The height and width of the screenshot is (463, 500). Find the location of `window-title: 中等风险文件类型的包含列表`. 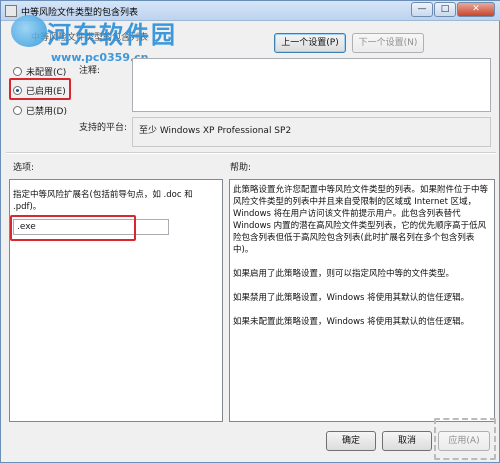

window-title: 中等风险文件类型的包含列表 is located at coordinates (80, 13).